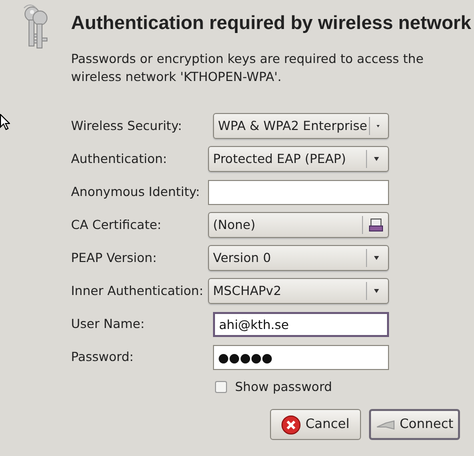  Describe the element at coordinates (119, 159) in the screenshot. I see `field-label: Authentication:` at that location.